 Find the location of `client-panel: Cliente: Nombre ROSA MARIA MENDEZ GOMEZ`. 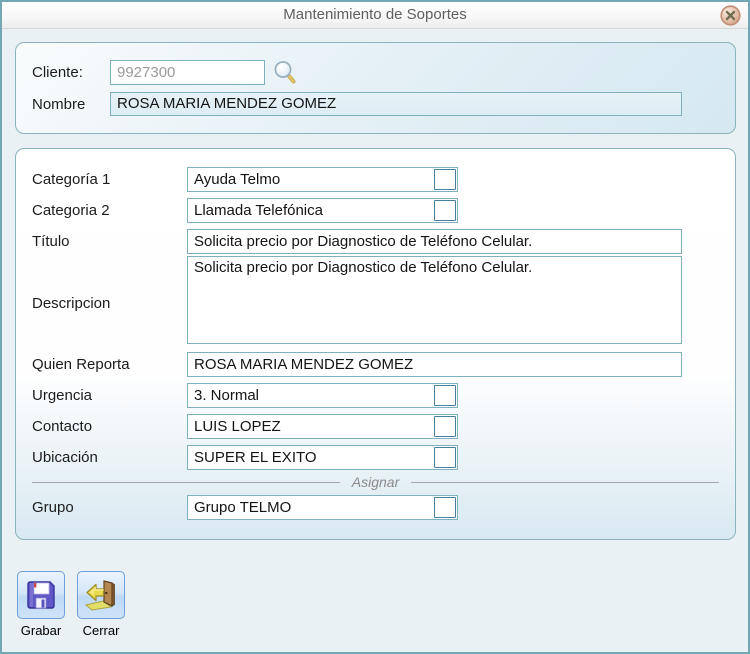

client-panel: Cliente: Nombre ROSA MARIA MENDEZ GOMEZ is located at coordinates (375, 88).